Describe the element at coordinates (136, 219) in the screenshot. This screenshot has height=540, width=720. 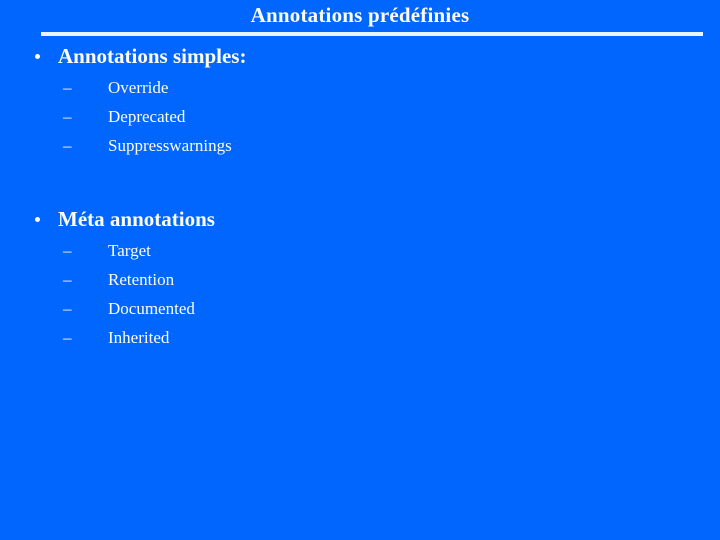
I see `bullet-heading-label: Méta annotations` at that location.